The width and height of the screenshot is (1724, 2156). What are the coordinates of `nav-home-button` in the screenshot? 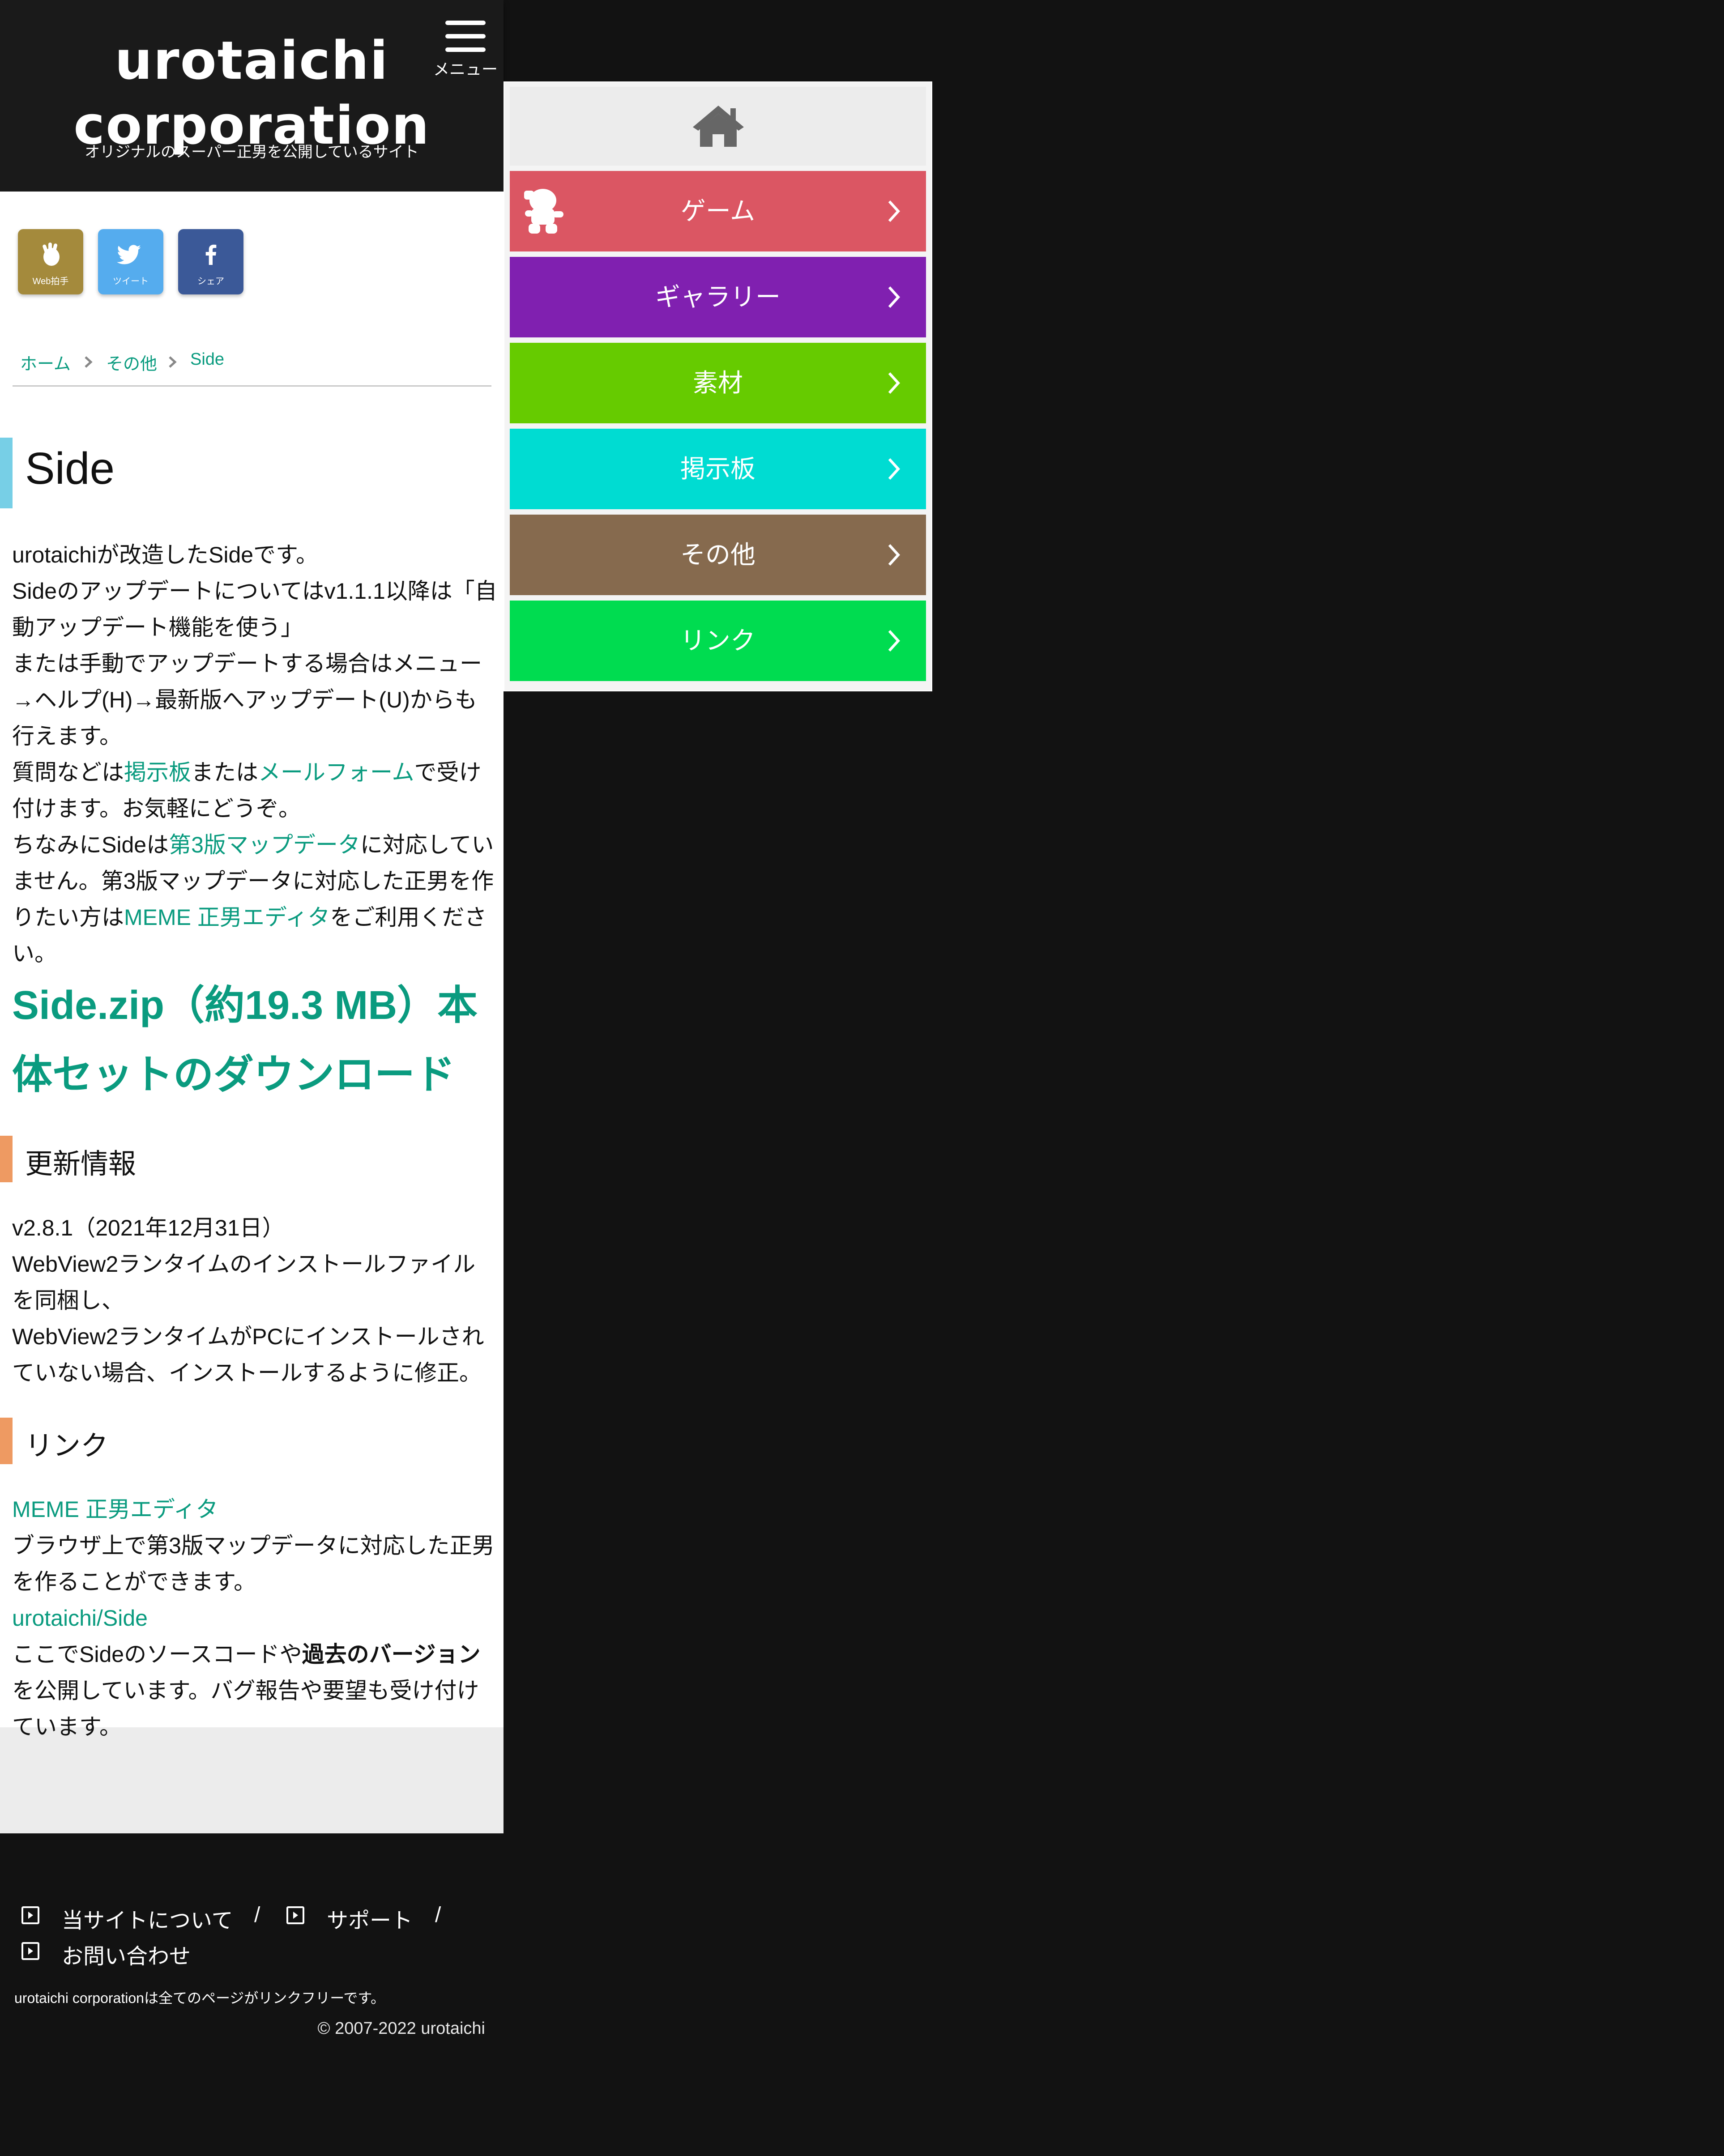 It's located at (718, 126).